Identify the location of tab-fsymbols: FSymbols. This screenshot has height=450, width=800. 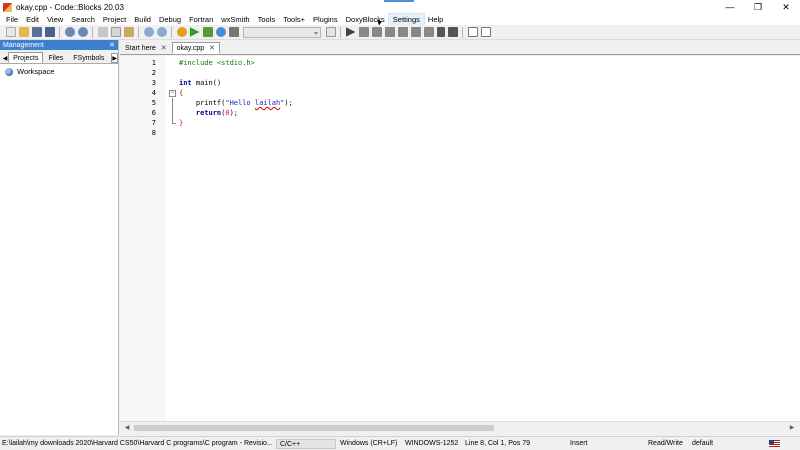
(88, 57).